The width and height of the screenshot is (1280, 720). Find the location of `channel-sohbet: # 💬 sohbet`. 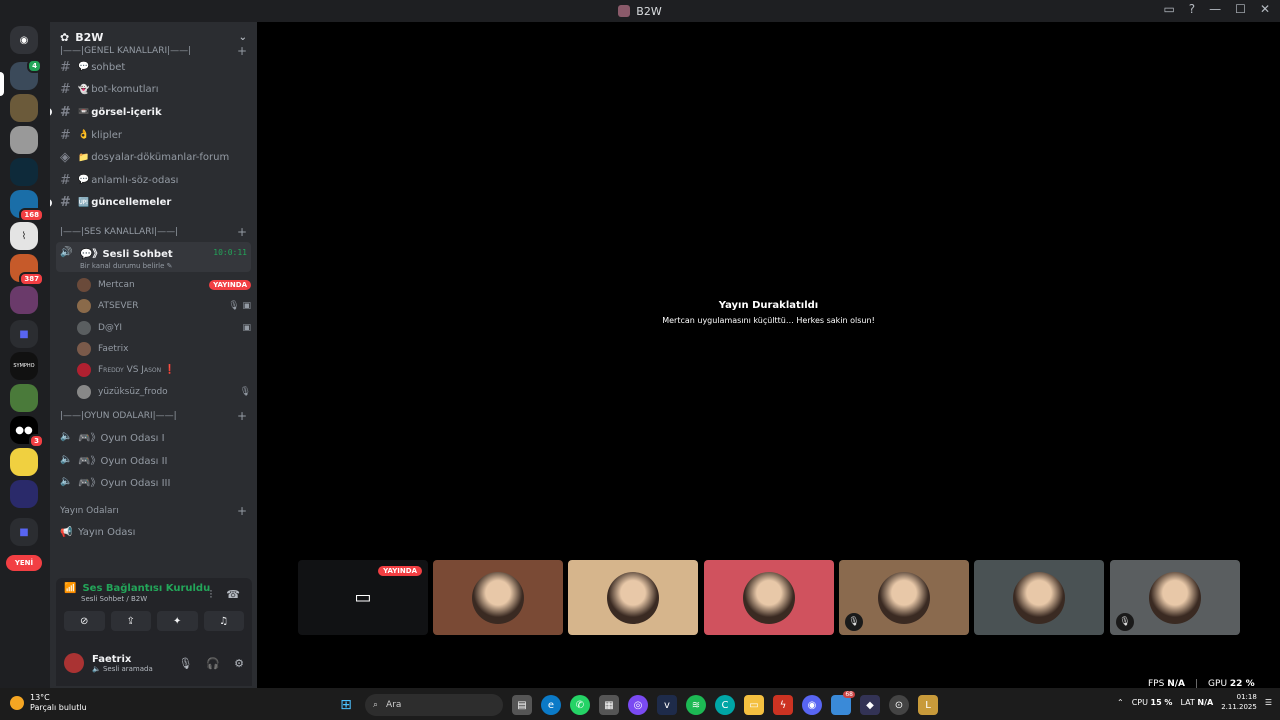

channel-sohbet: # 💬 sohbet is located at coordinates (153, 67).